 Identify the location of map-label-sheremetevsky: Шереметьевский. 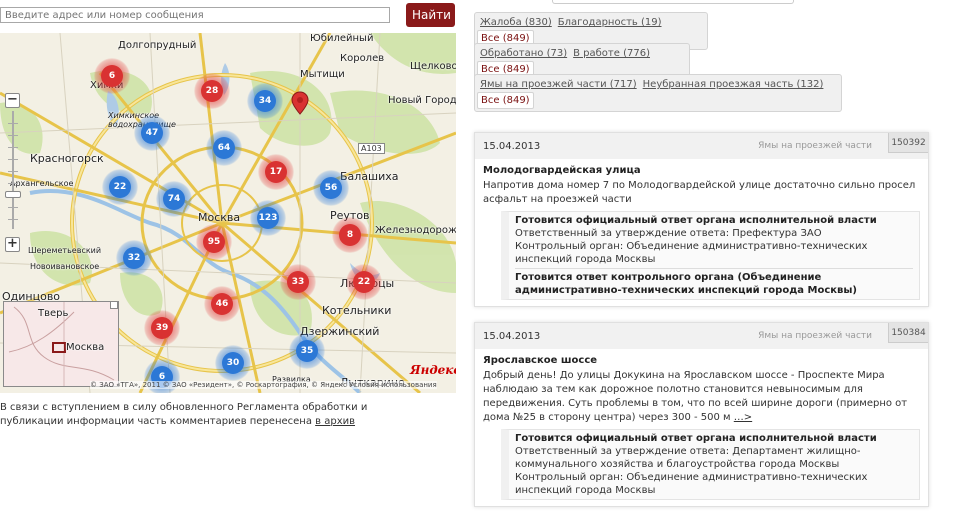
(65, 250).